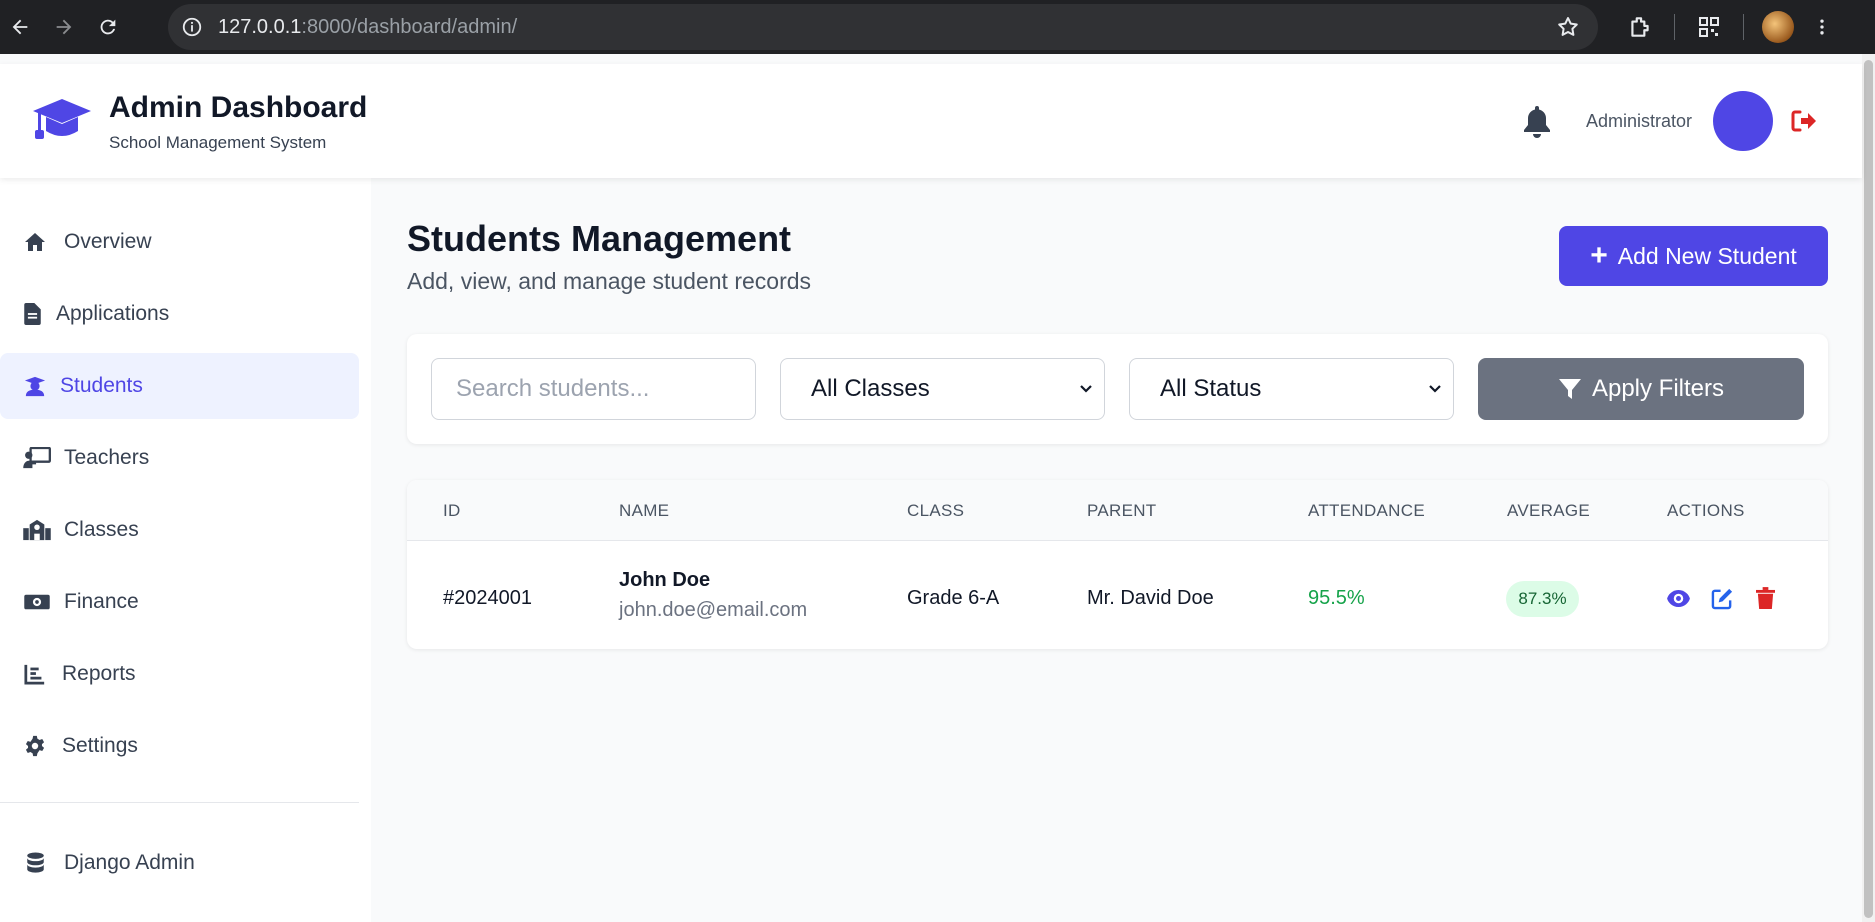  Describe the element at coordinates (179, 802) in the screenshot. I see `sidebar-divider` at that location.